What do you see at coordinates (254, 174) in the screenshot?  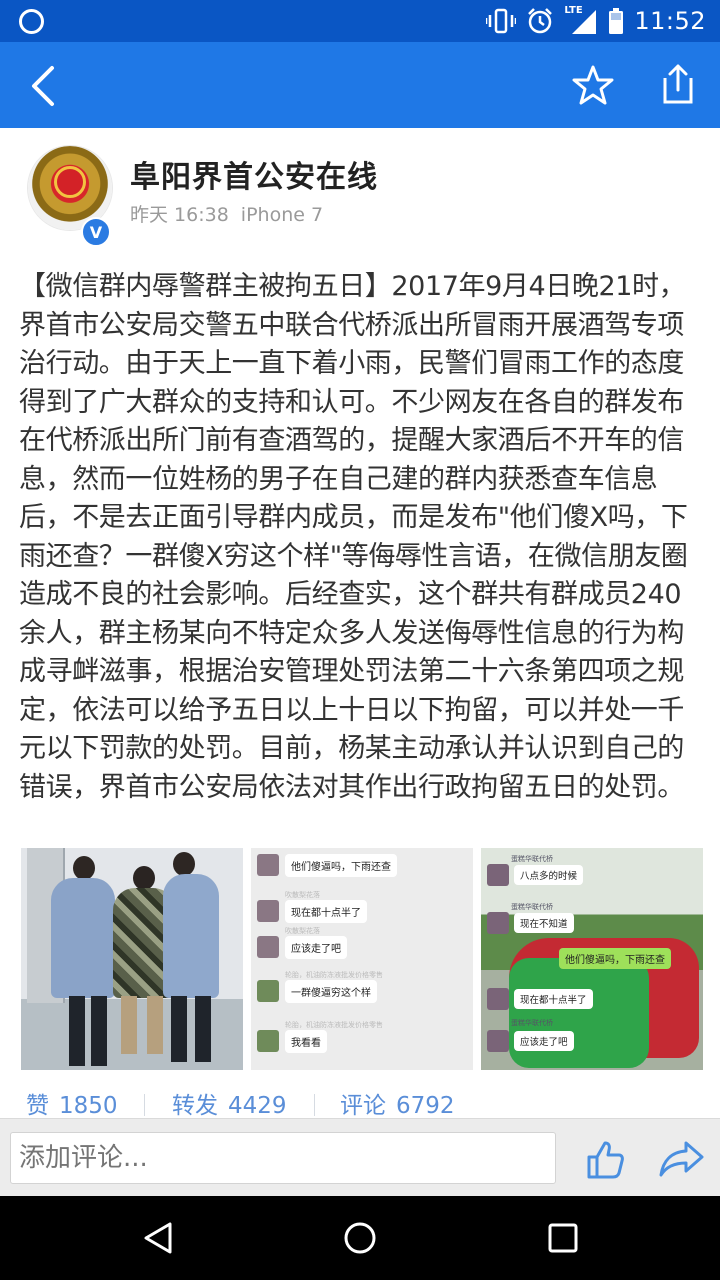 I see `account-name: 阜阳界首公安在线` at bounding box center [254, 174].